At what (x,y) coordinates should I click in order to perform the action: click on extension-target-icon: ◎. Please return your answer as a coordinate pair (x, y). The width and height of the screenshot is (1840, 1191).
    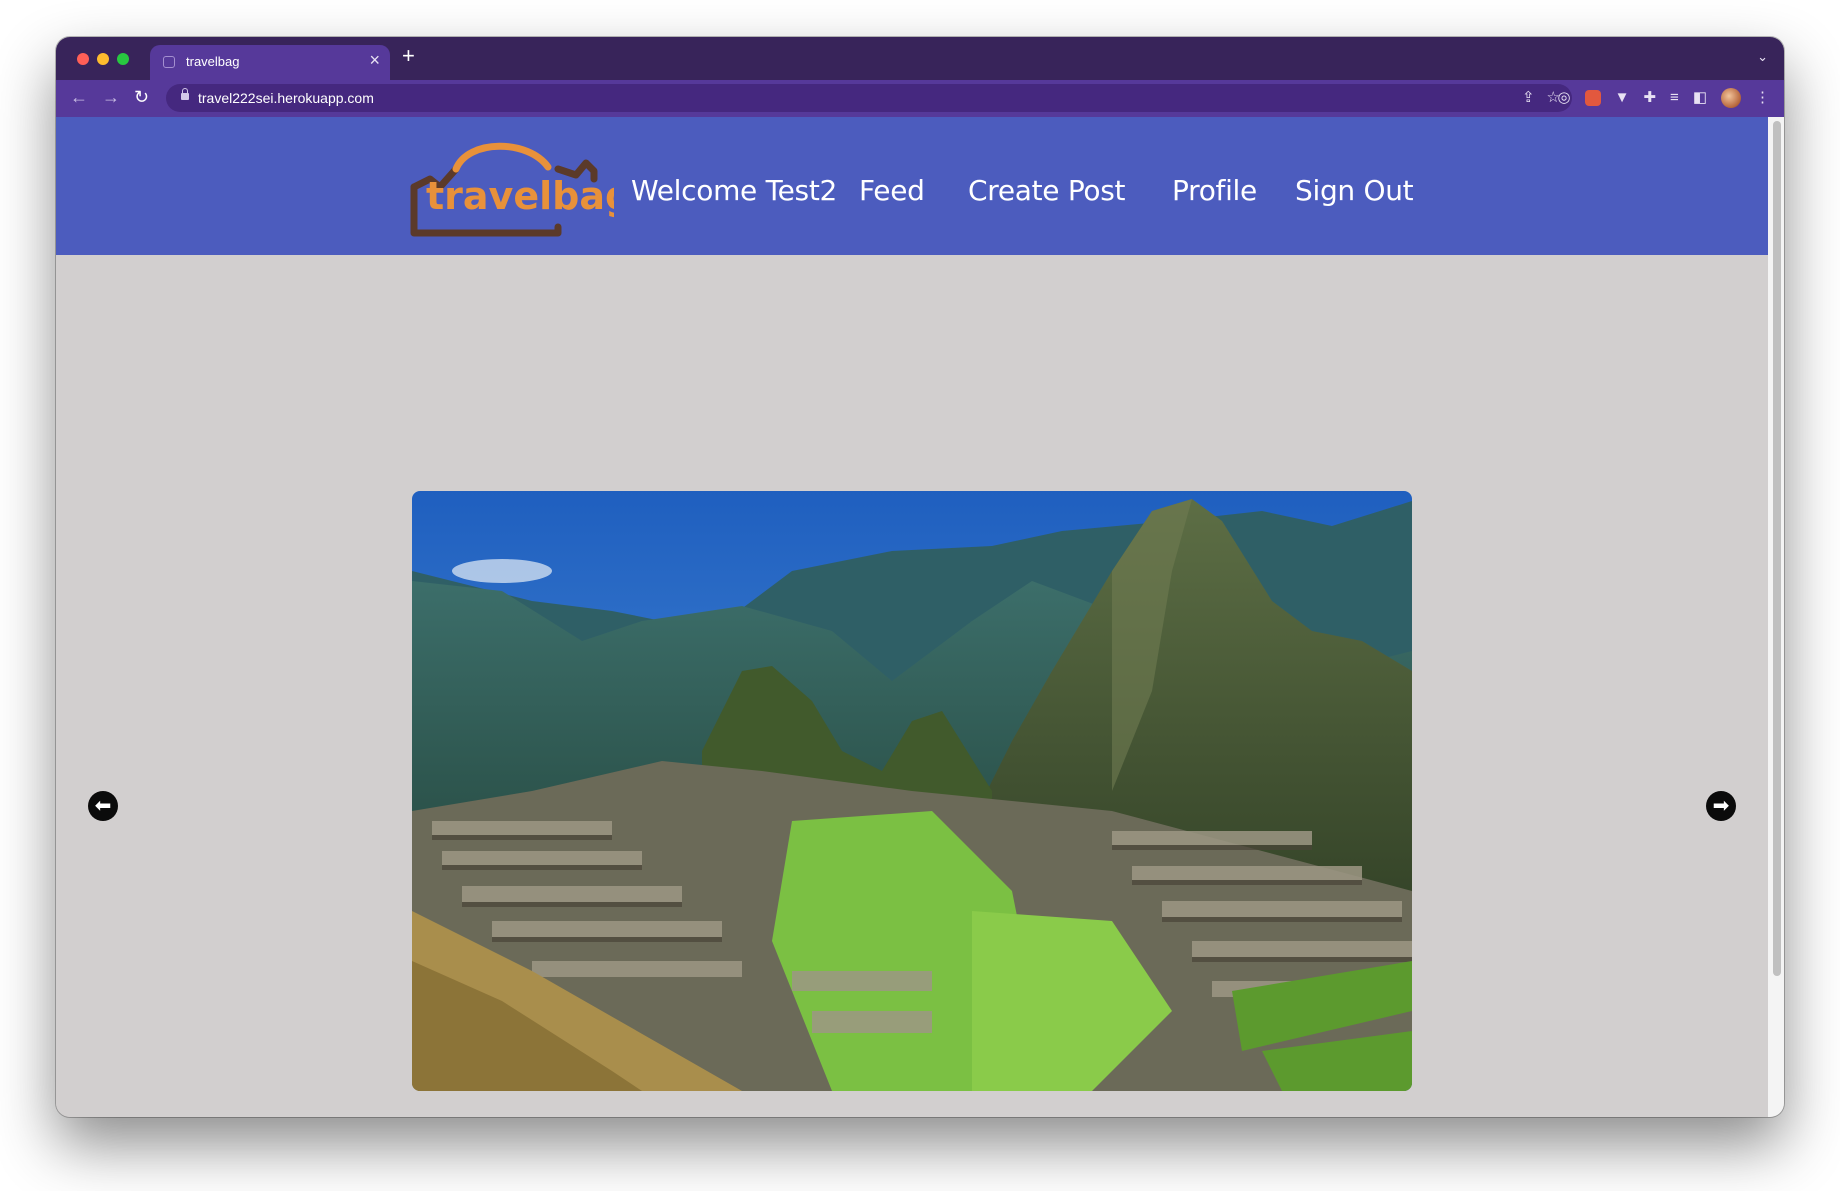
    Looking at the image, I should click on (1564, 98).